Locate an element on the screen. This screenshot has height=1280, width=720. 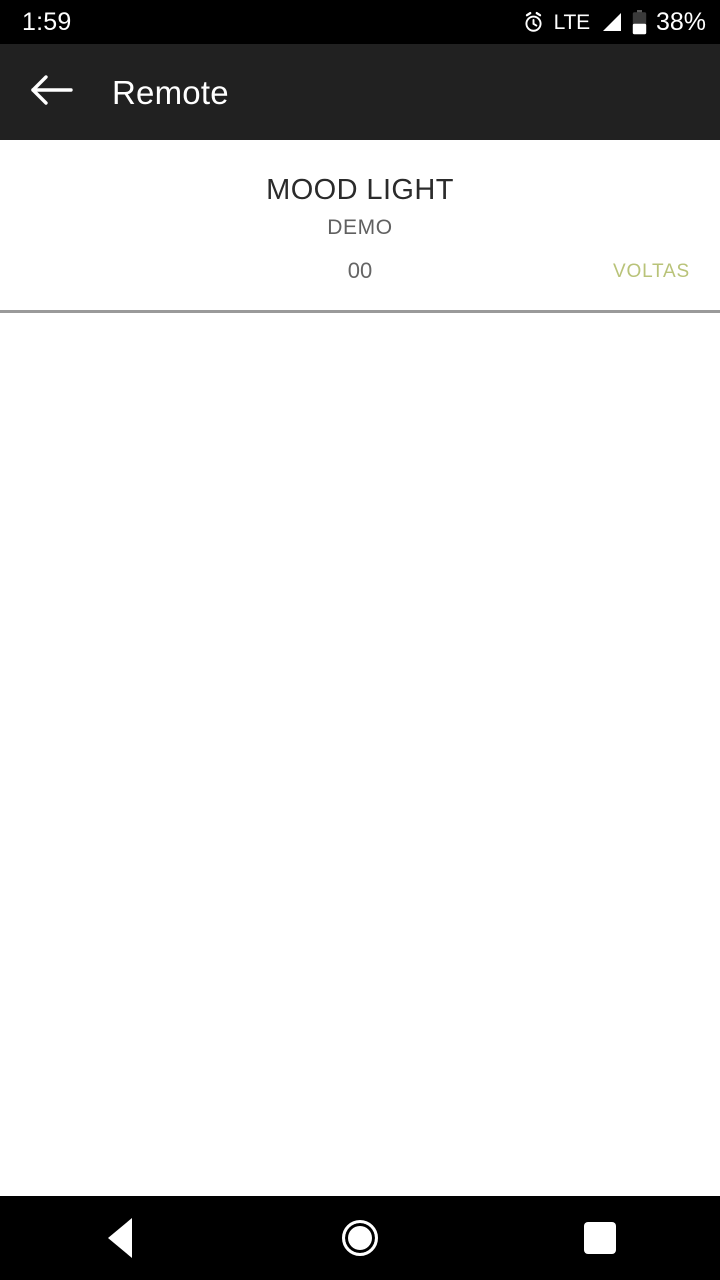
nav-recents-square-icon is located at coordinates (600, 1238).